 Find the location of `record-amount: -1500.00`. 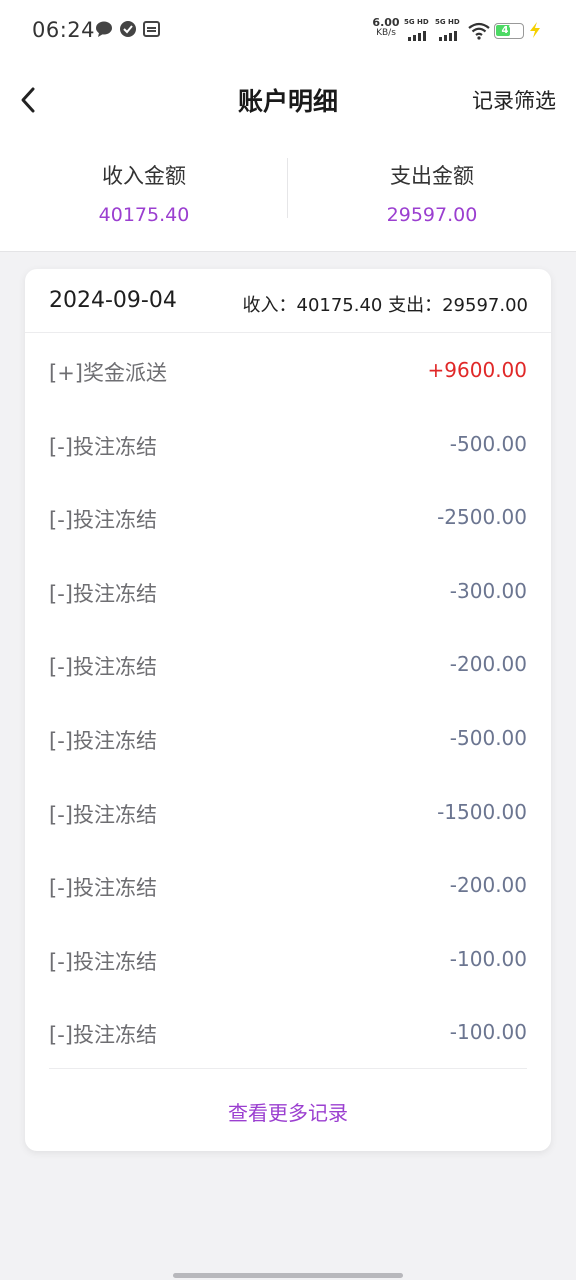

record-amount: -1500.00 is located at coordinates (482, 811).